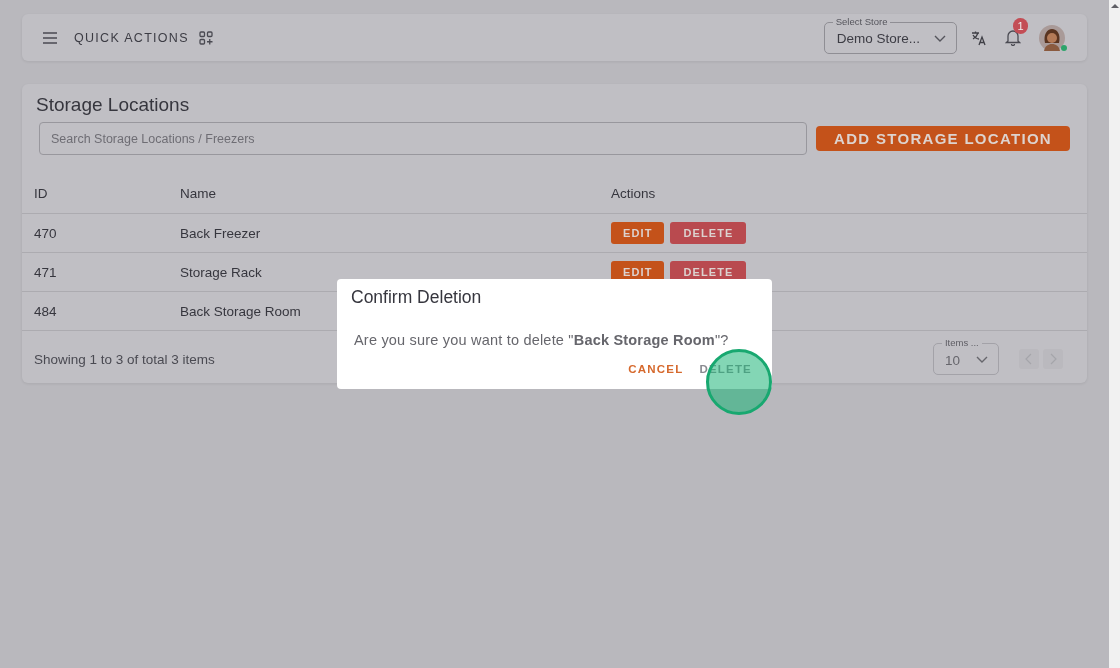 This screenshot has width=1120, height=668. Describe the element at coordinates (638, 233) in the screenshot. I see `edit-button: EDIT` at that location.